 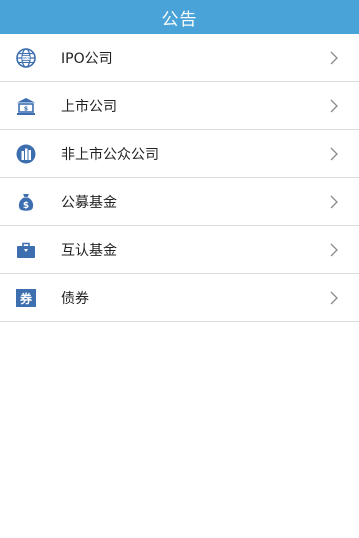 I want to click on list-item-ipo-company: IPO IPO公司, so click(x=179, y=58).